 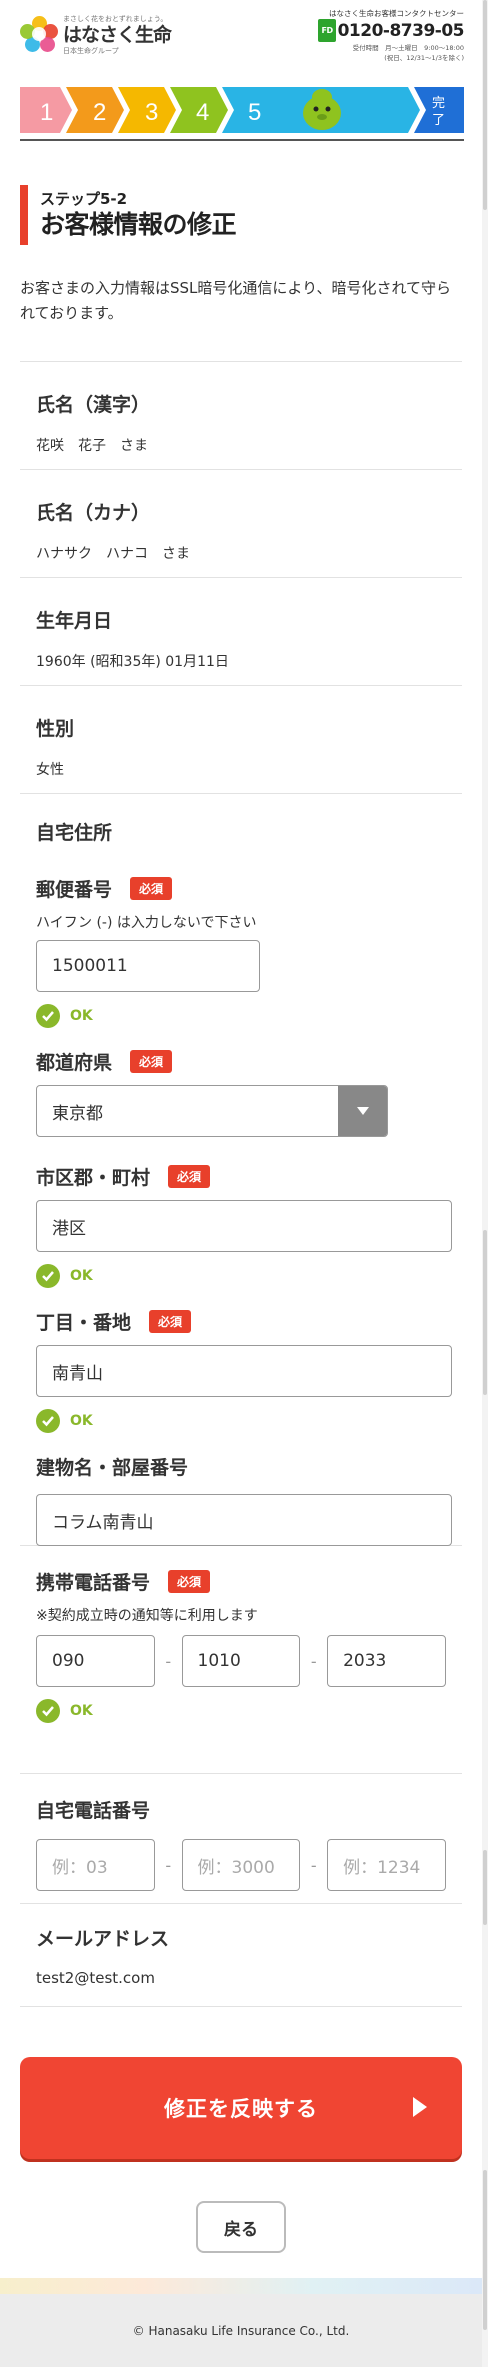 What do you see at coordinates (236, 300) in the screenshot?
I see `ssl-intro-text: お客さまの入力情報はSSL暗号化通信により、暗号化されて守られております。` at bounding box center [236, 300].